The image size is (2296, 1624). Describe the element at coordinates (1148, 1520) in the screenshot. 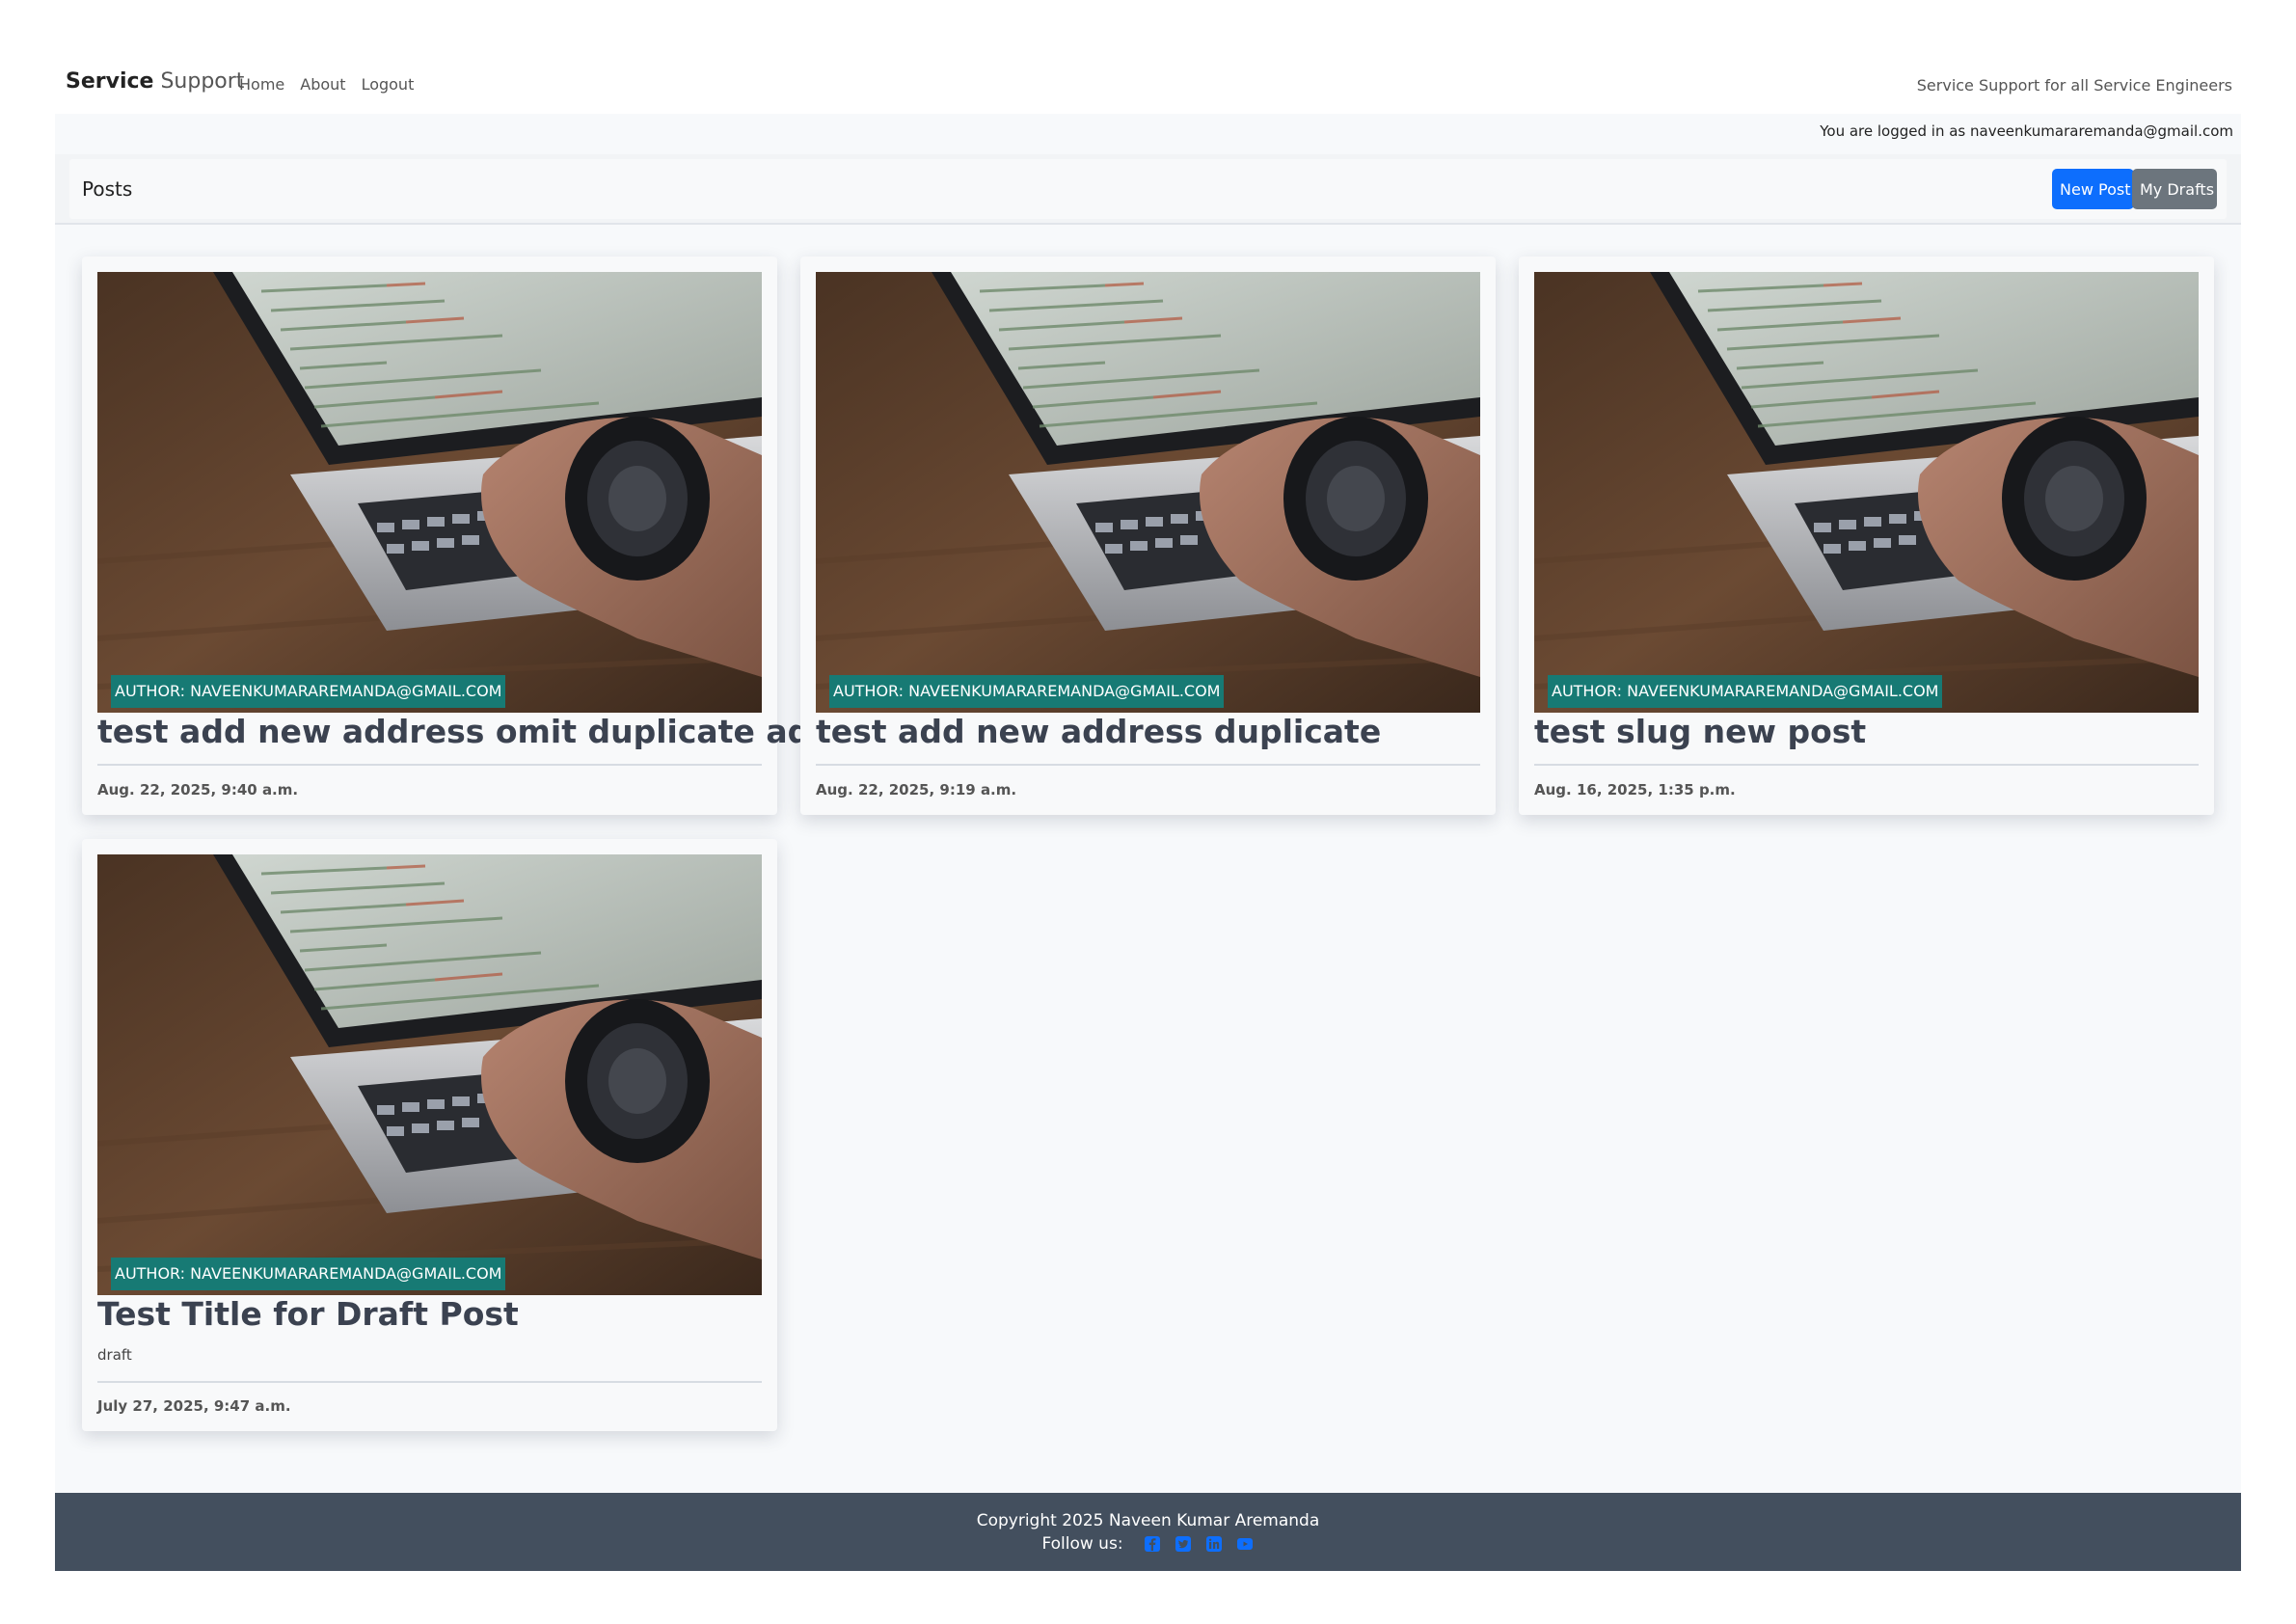

I see `copyright-text: Copyright 2025 Naveen Kumar Aremanda` at that location.